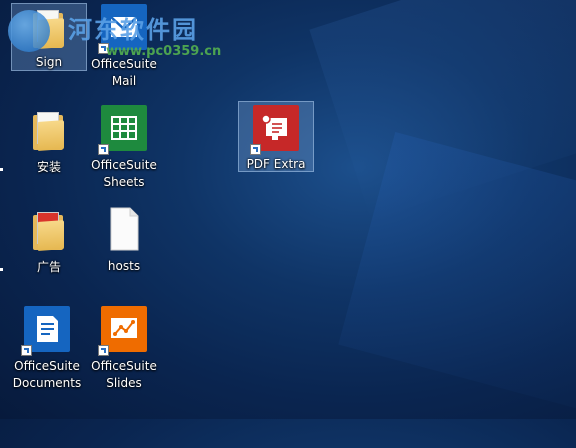  I want to click on desktop-icon-pdf-extra: PDF Extra, so click(276, 136).